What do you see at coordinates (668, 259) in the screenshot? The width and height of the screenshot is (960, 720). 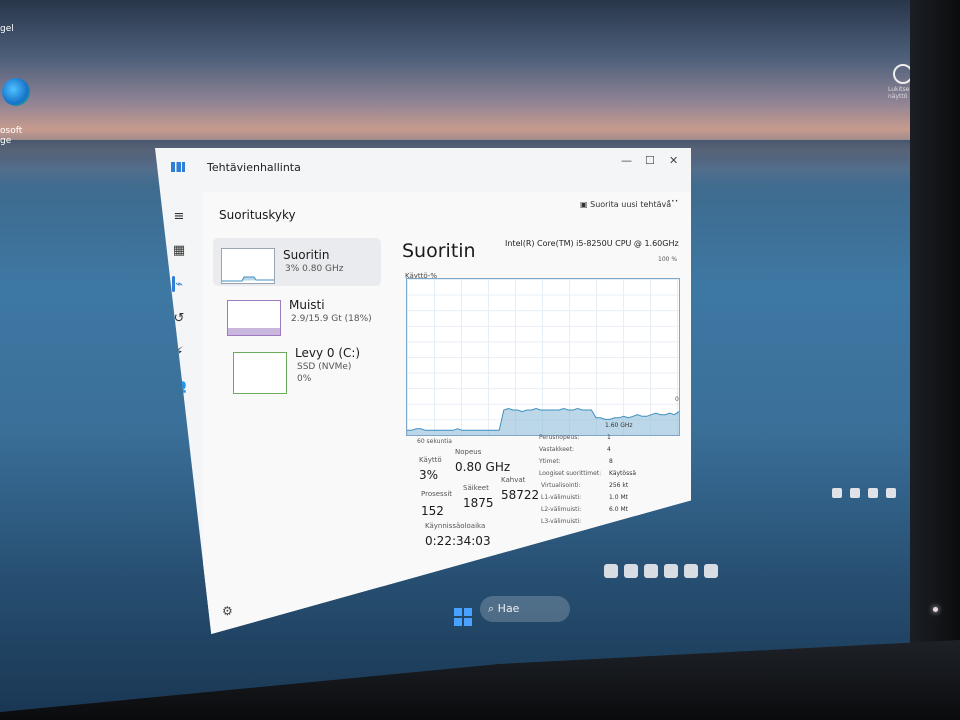 I see `max-axis-label: 100 %` at bounding box center [668, 259].